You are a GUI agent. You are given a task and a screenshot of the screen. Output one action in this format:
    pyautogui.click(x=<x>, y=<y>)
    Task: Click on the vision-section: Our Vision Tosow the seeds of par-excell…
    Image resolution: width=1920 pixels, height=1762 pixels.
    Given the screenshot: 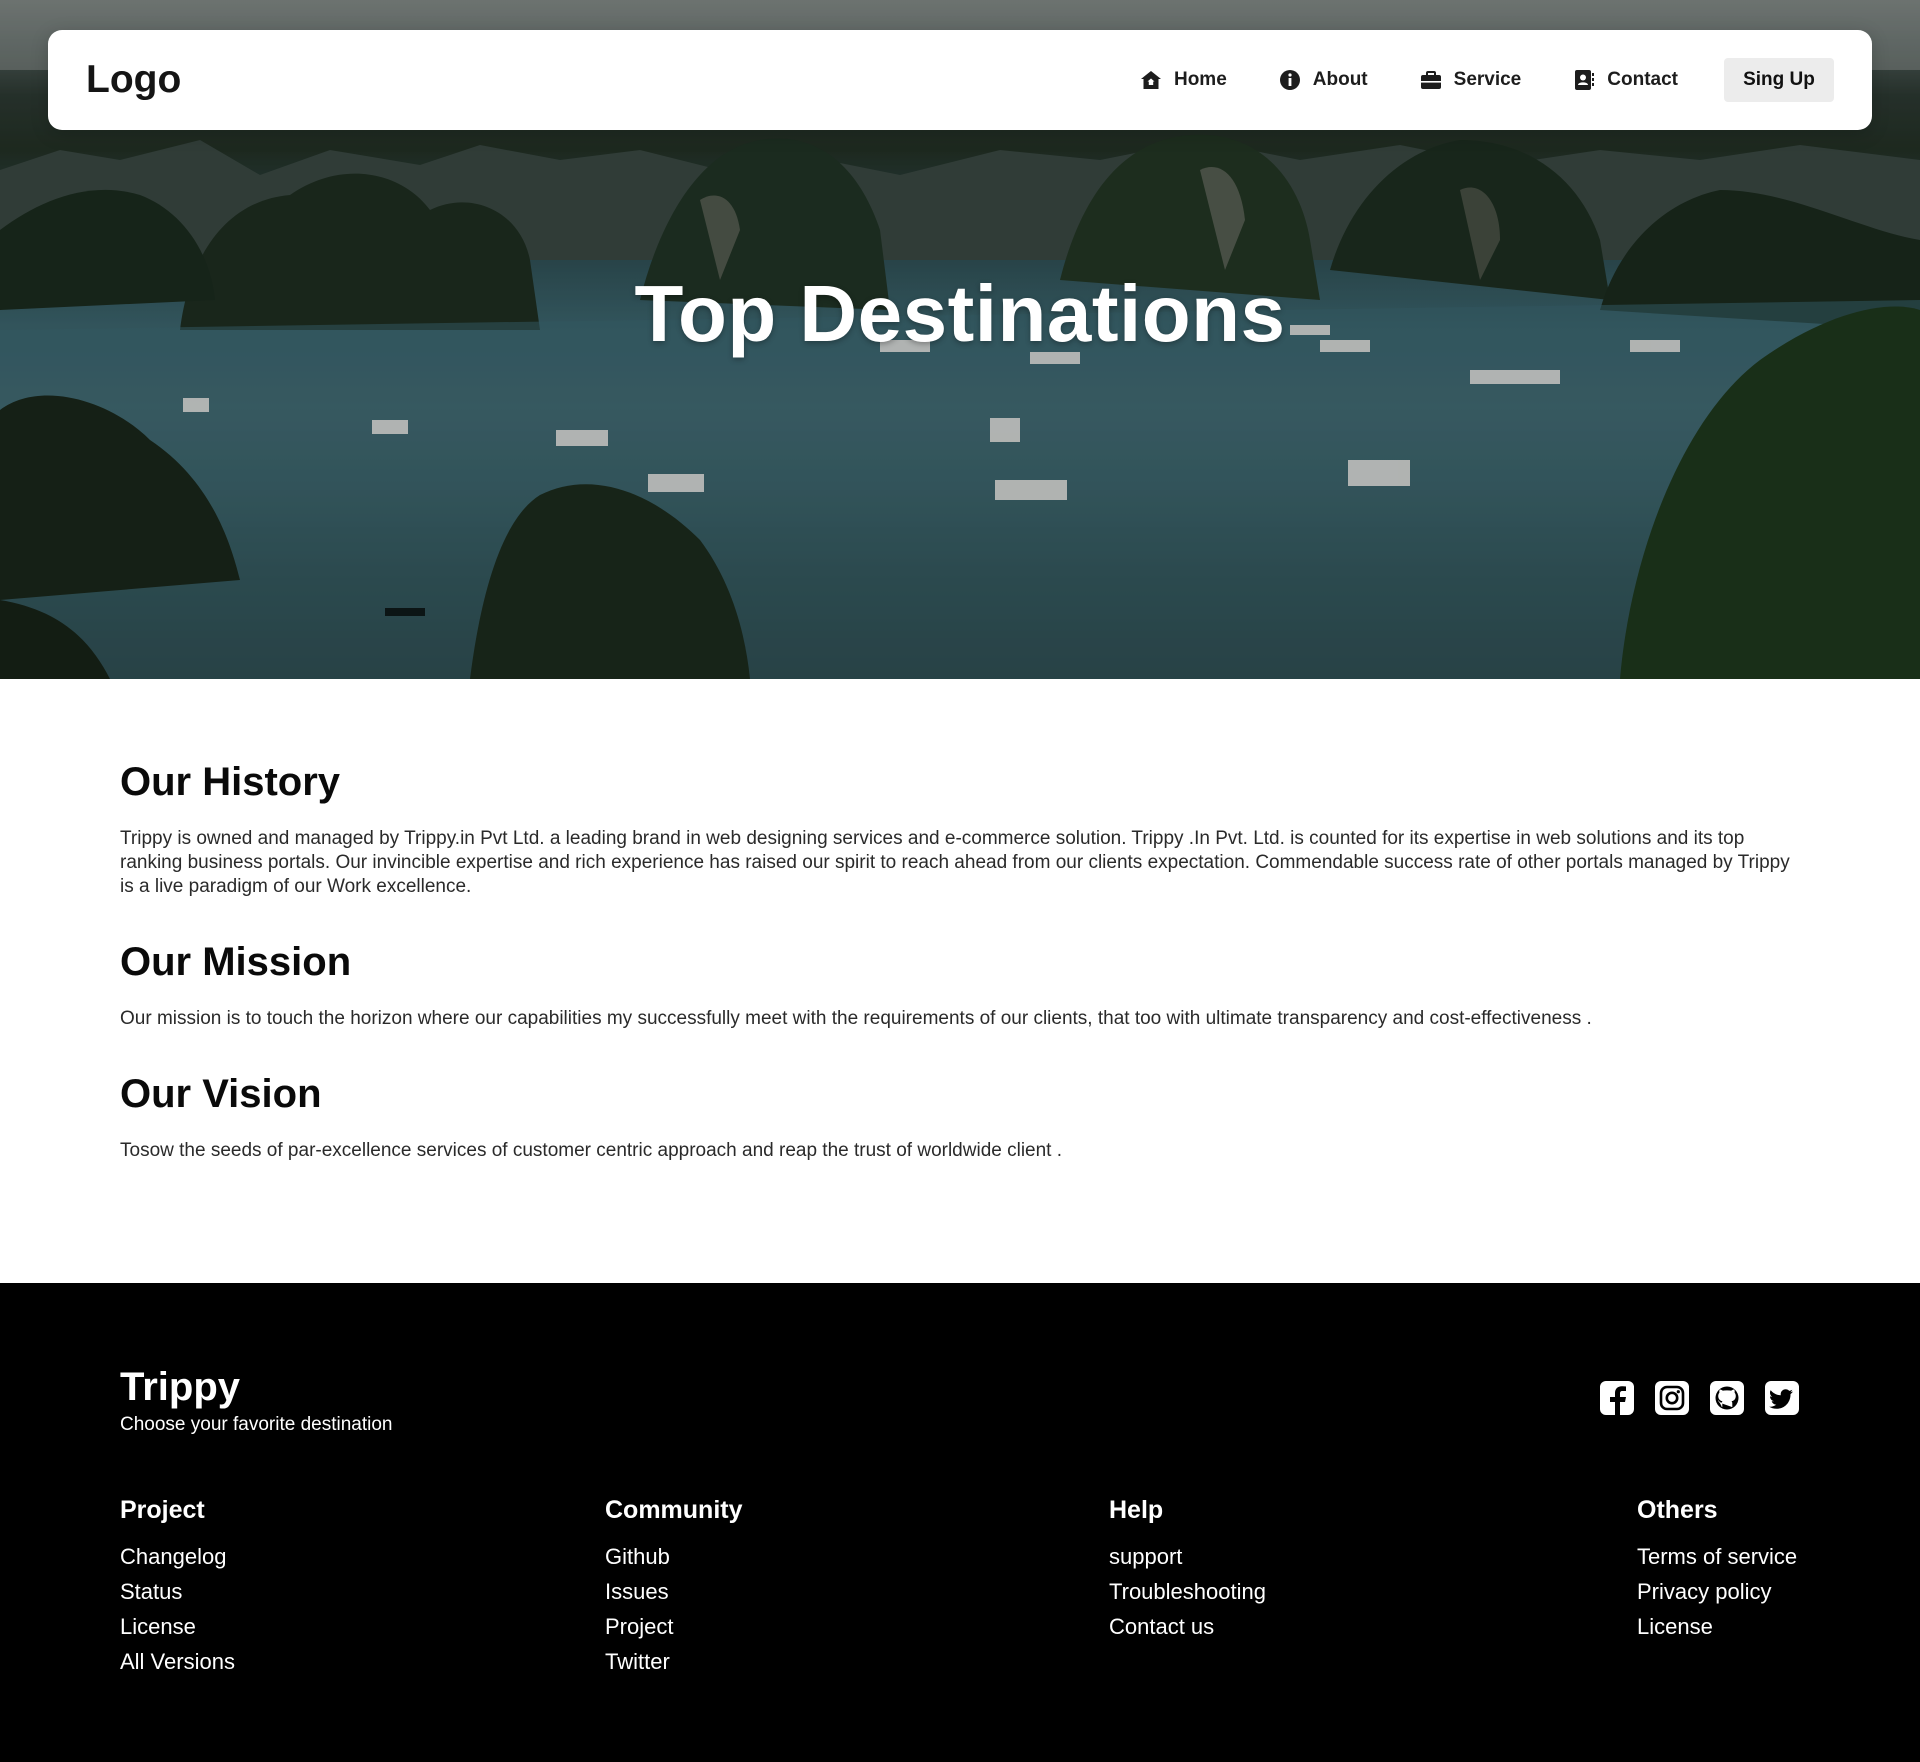 What is the action you would take?
    pyautogui.click(x=591, y=1117)
    